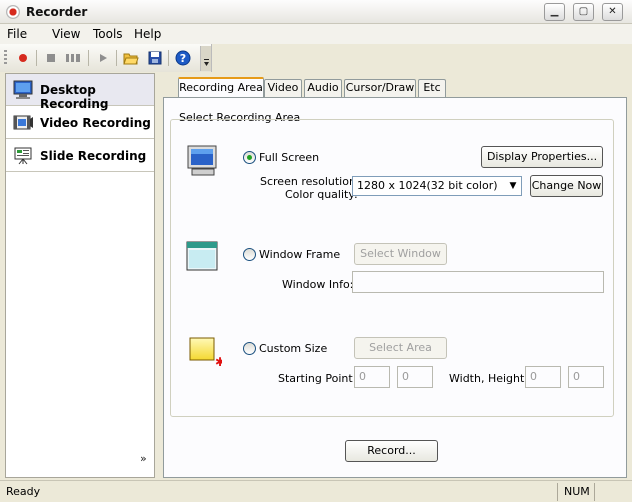 The image size is (632, 502). Describe the element at coordinates (310, 181) in the screenshot. I see `screen-resolution-label: Screen resolution,` at that location.